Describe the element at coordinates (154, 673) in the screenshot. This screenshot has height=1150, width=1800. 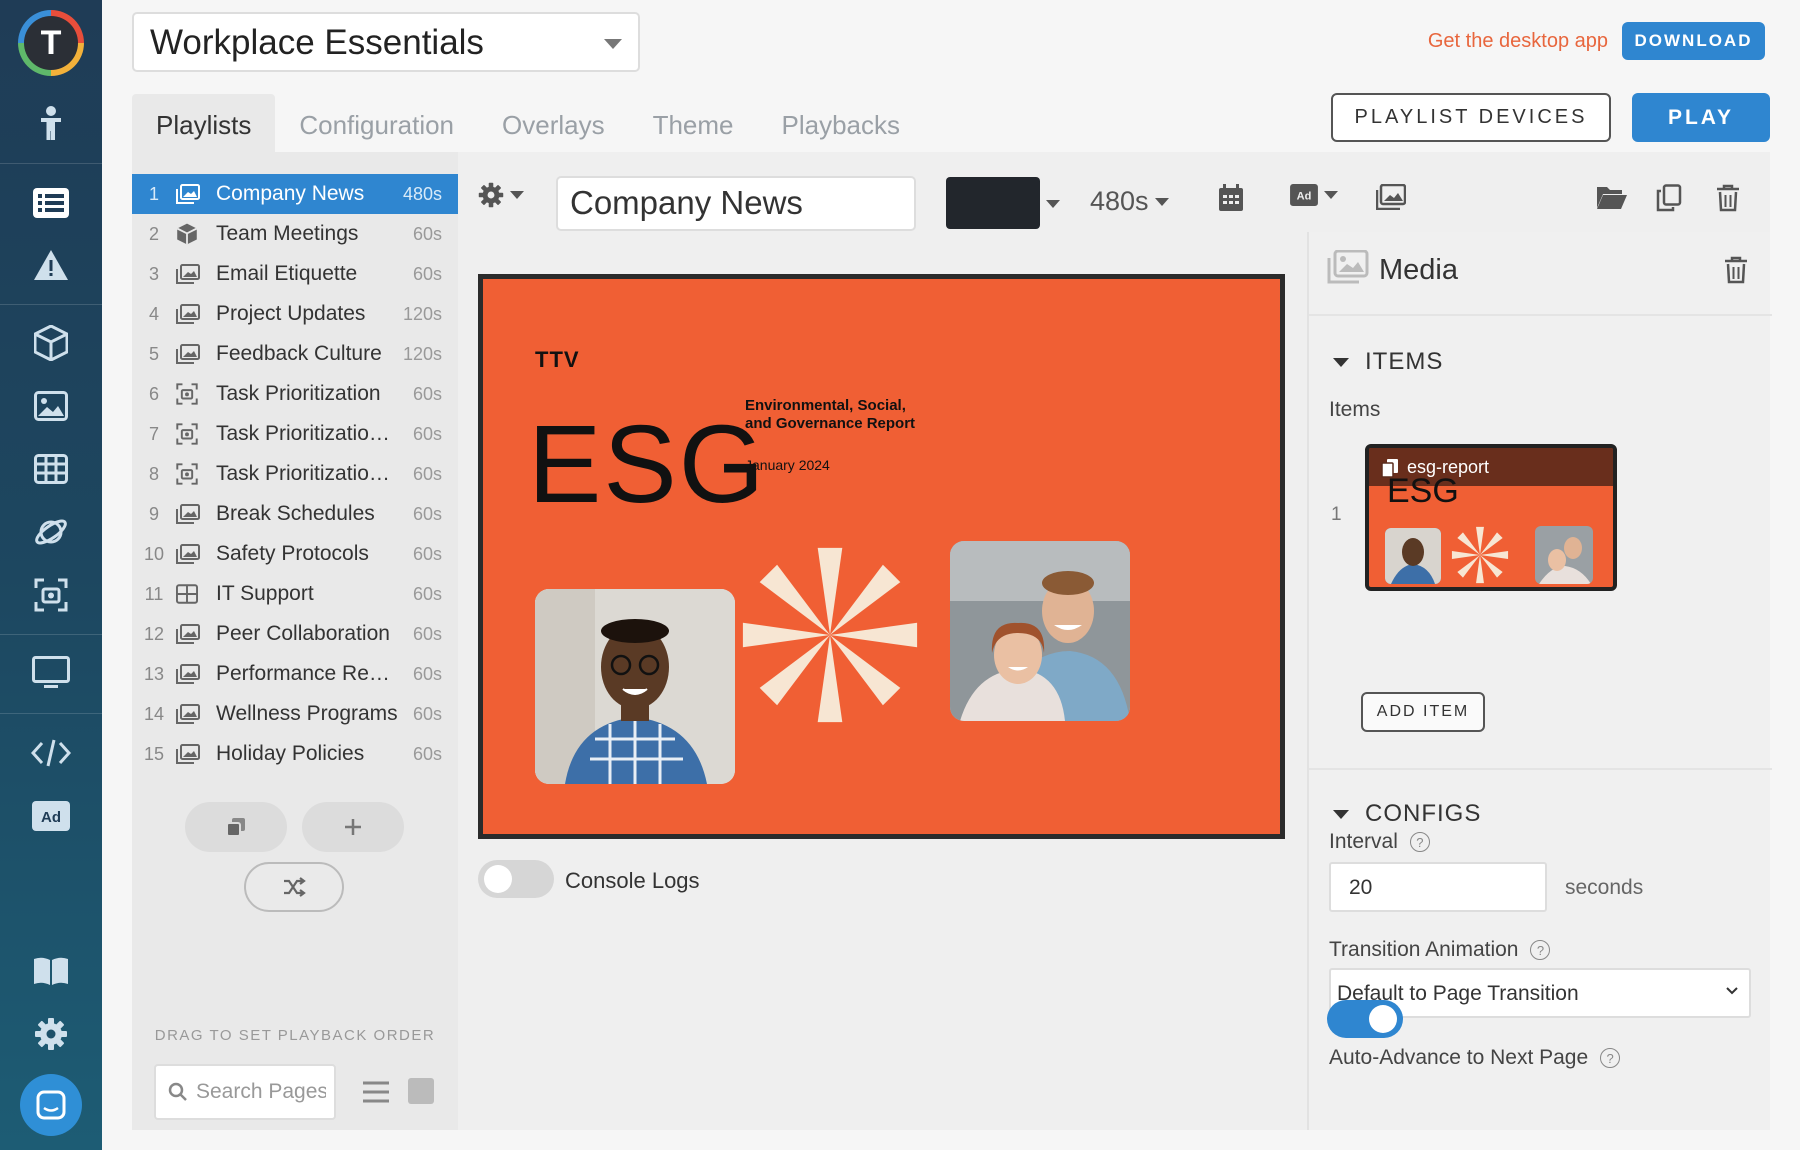
I see `playlist-item-number: 13` at that location.